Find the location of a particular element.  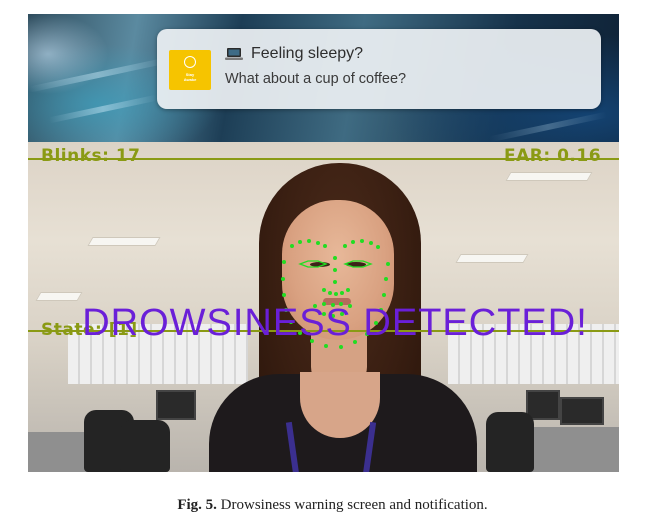

blinks-counter: Blinks: 17 is located at coordinates (91, 156).